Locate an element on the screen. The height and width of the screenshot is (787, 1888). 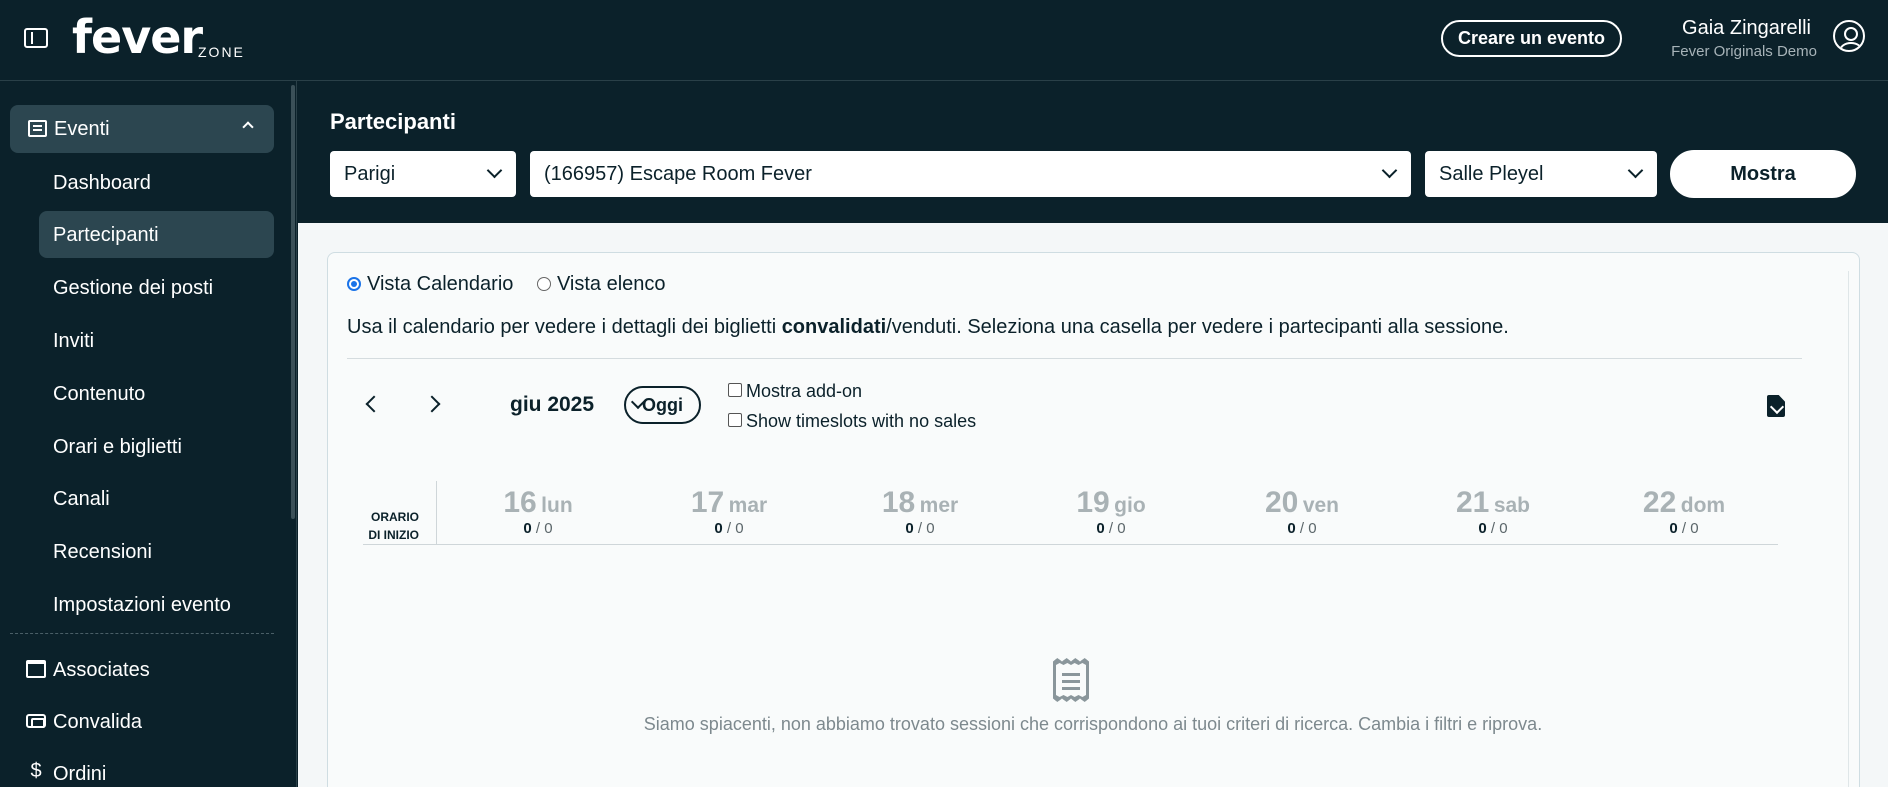
venue-select: Salle Pleyel is located at coordinates (1541, 174).